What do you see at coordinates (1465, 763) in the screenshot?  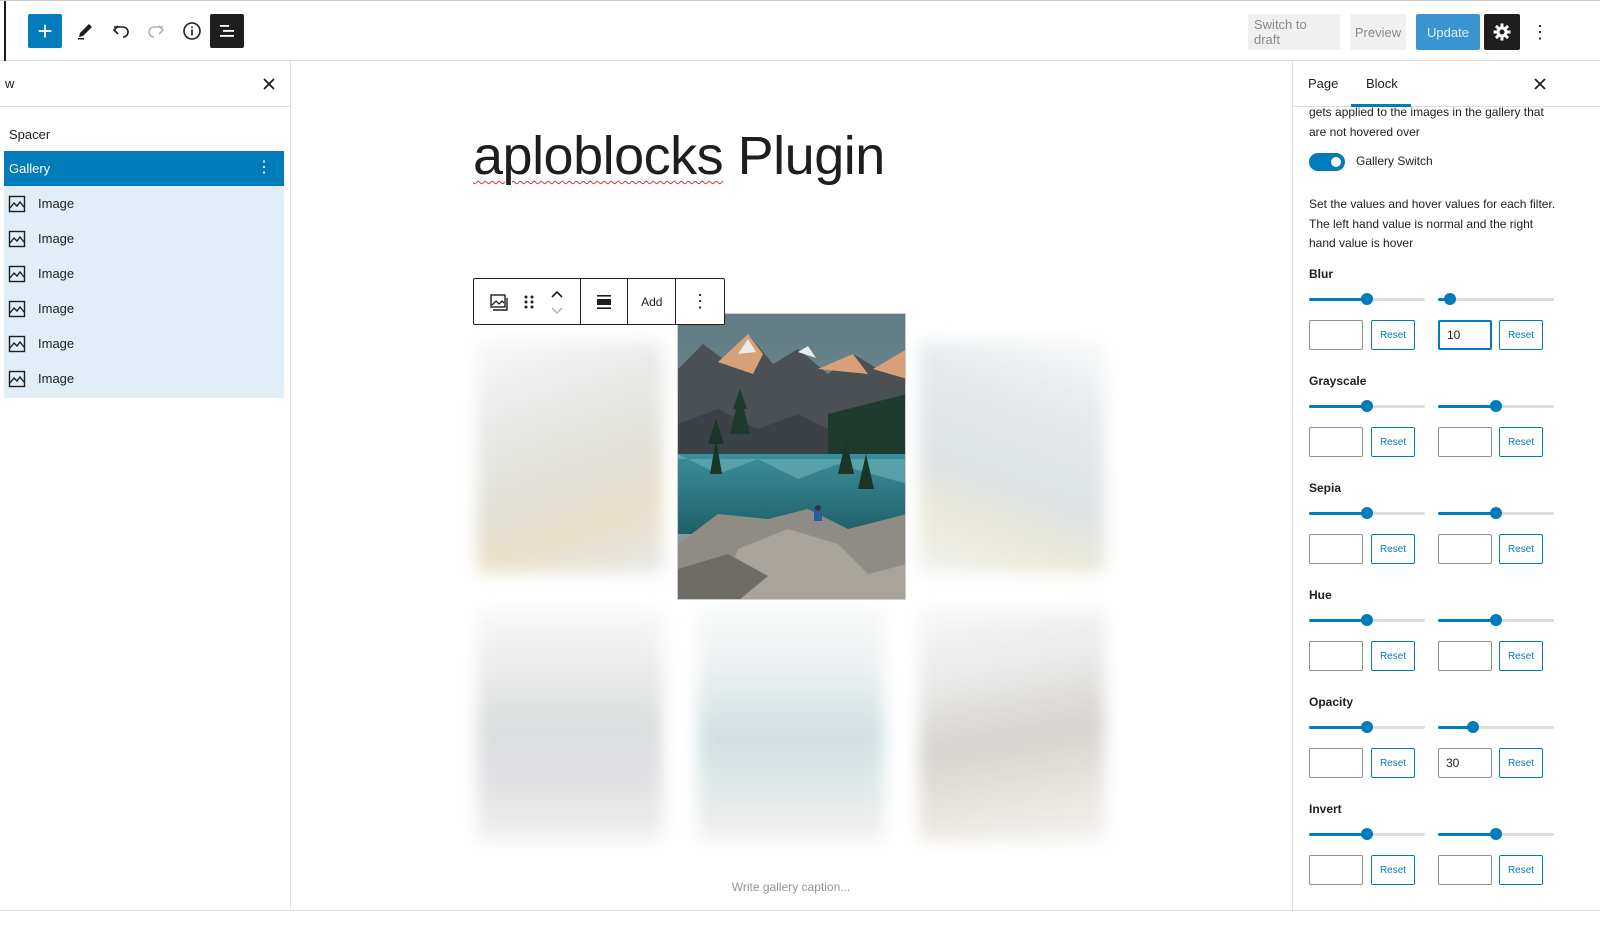 I see `right-value-input: 30` at bounding box center [1465, 763].